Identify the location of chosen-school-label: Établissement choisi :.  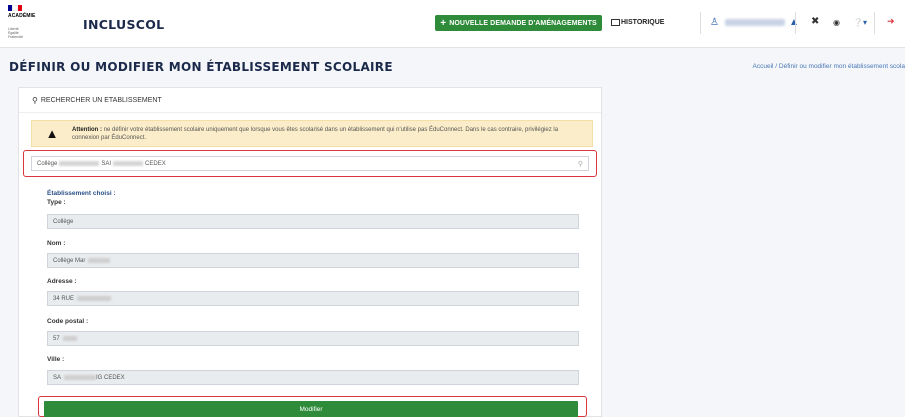
(81, 193).